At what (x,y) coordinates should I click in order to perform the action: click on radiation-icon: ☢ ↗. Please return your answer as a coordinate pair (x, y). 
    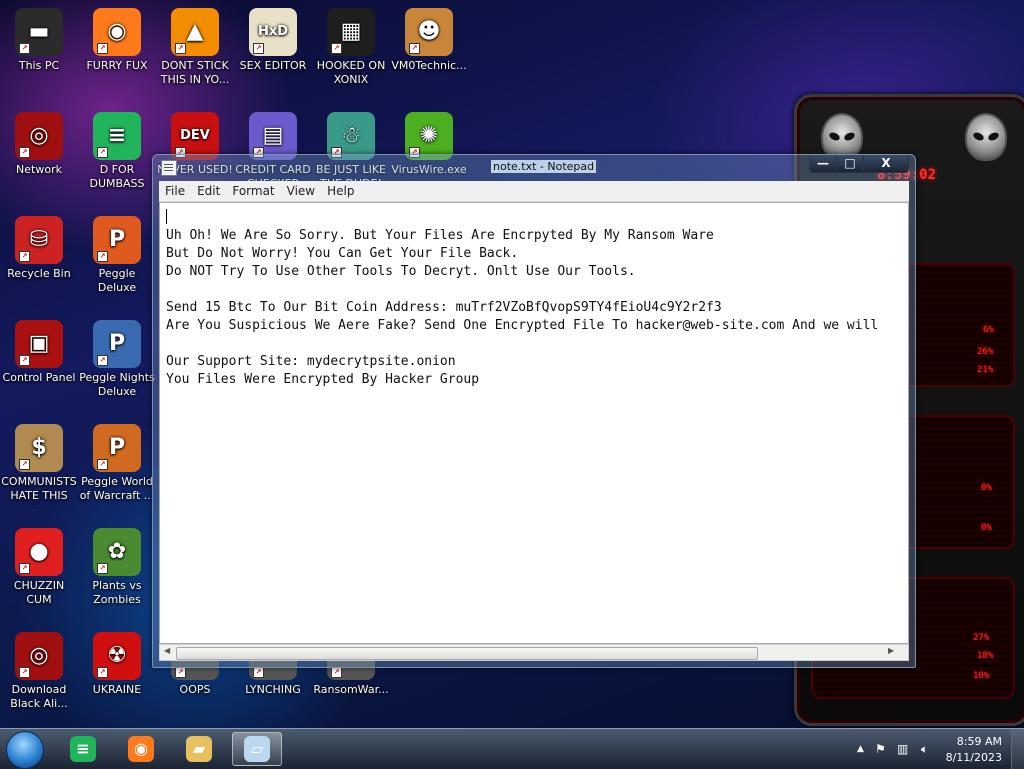
    Looking at the image, I should click on (117, 656).